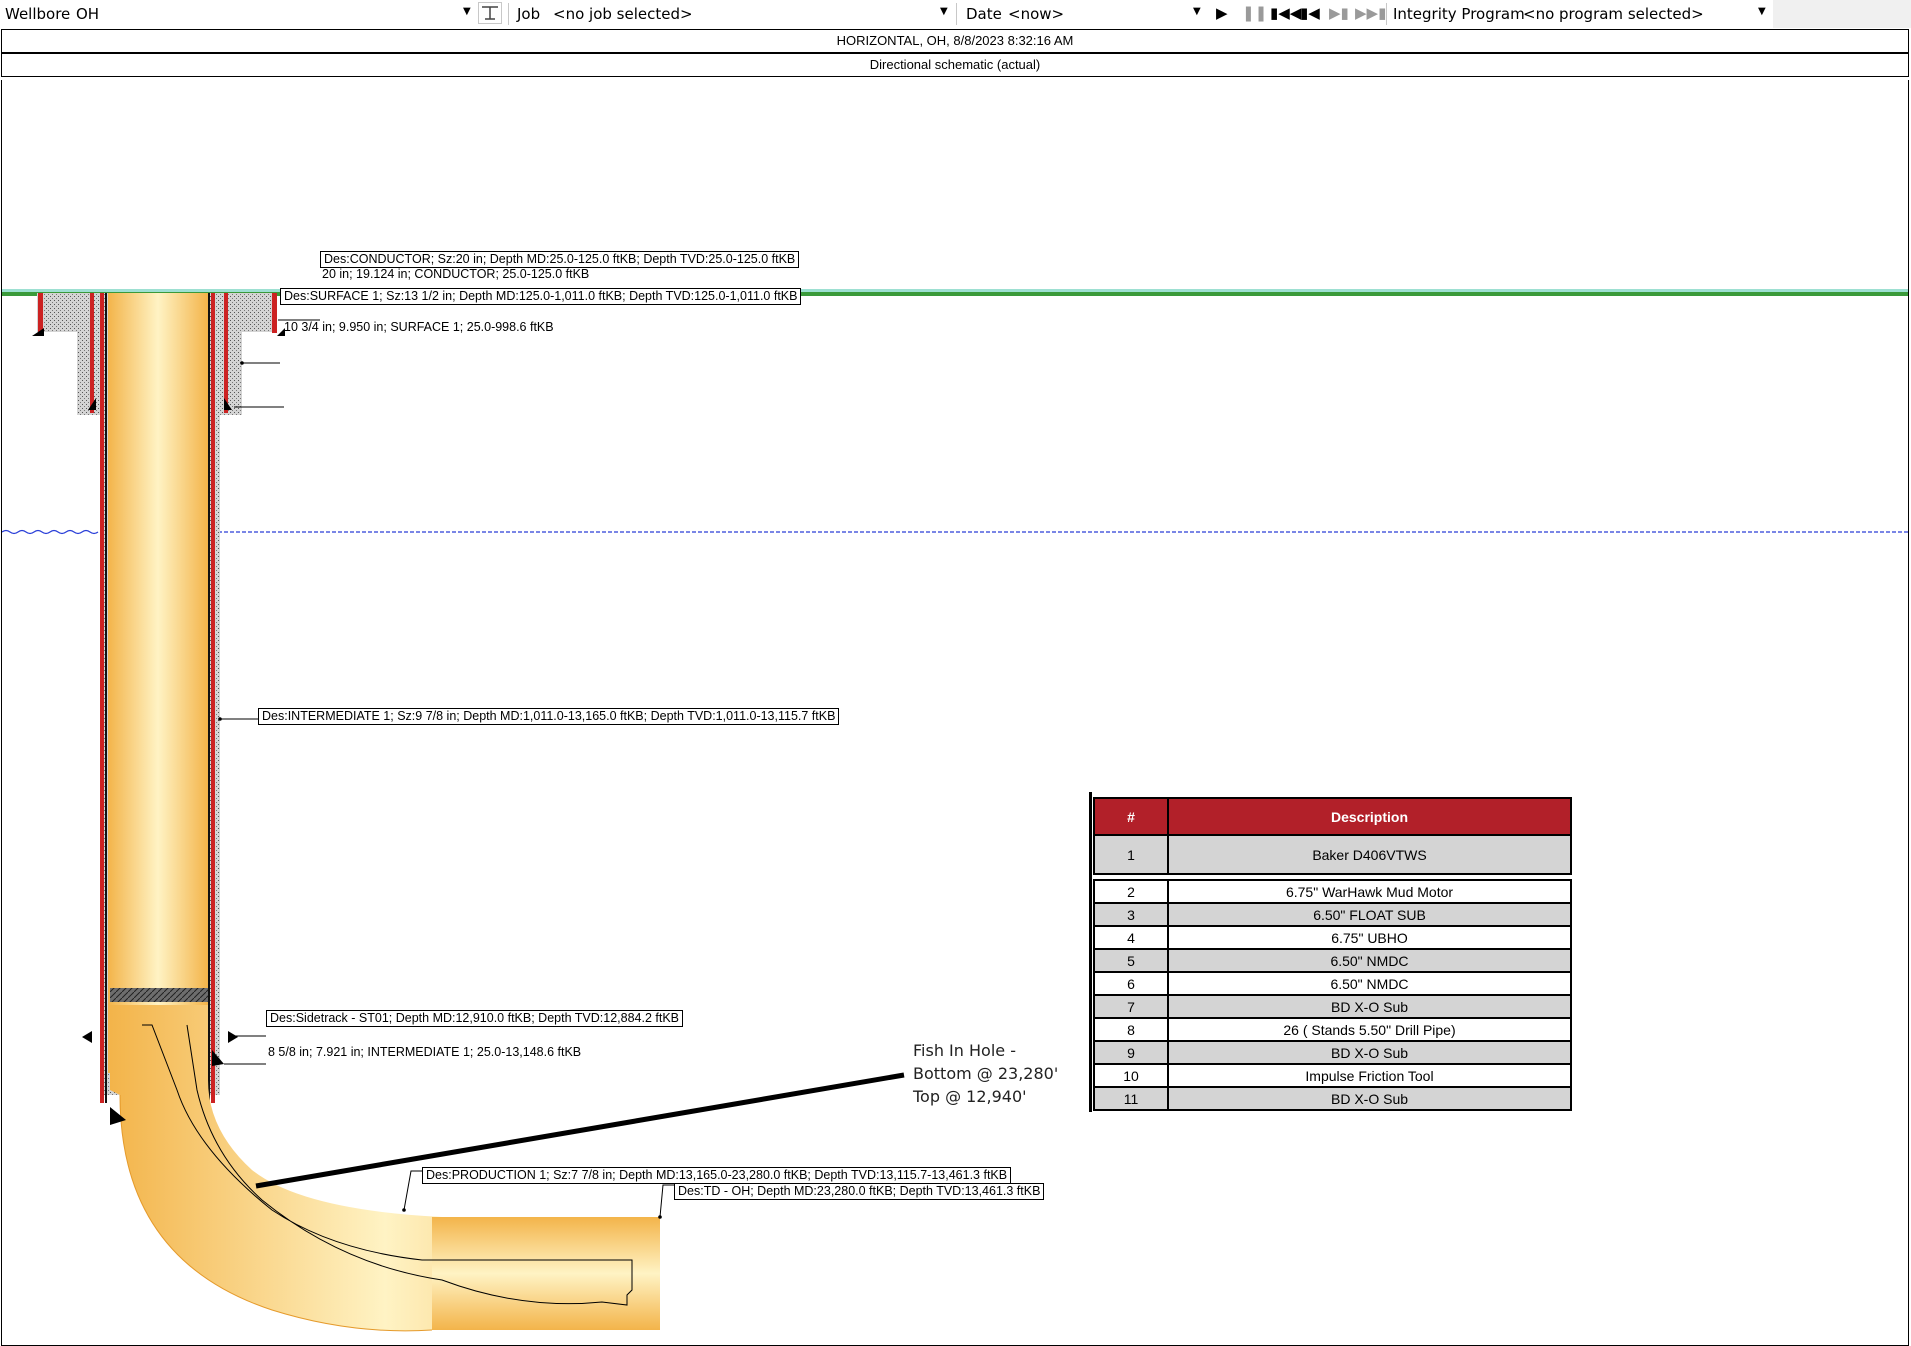 Image resolution: width=1911 pixels, height=1346 pixels. I want to click on date-dropdown-icon: ▼, so click(1197, 11).